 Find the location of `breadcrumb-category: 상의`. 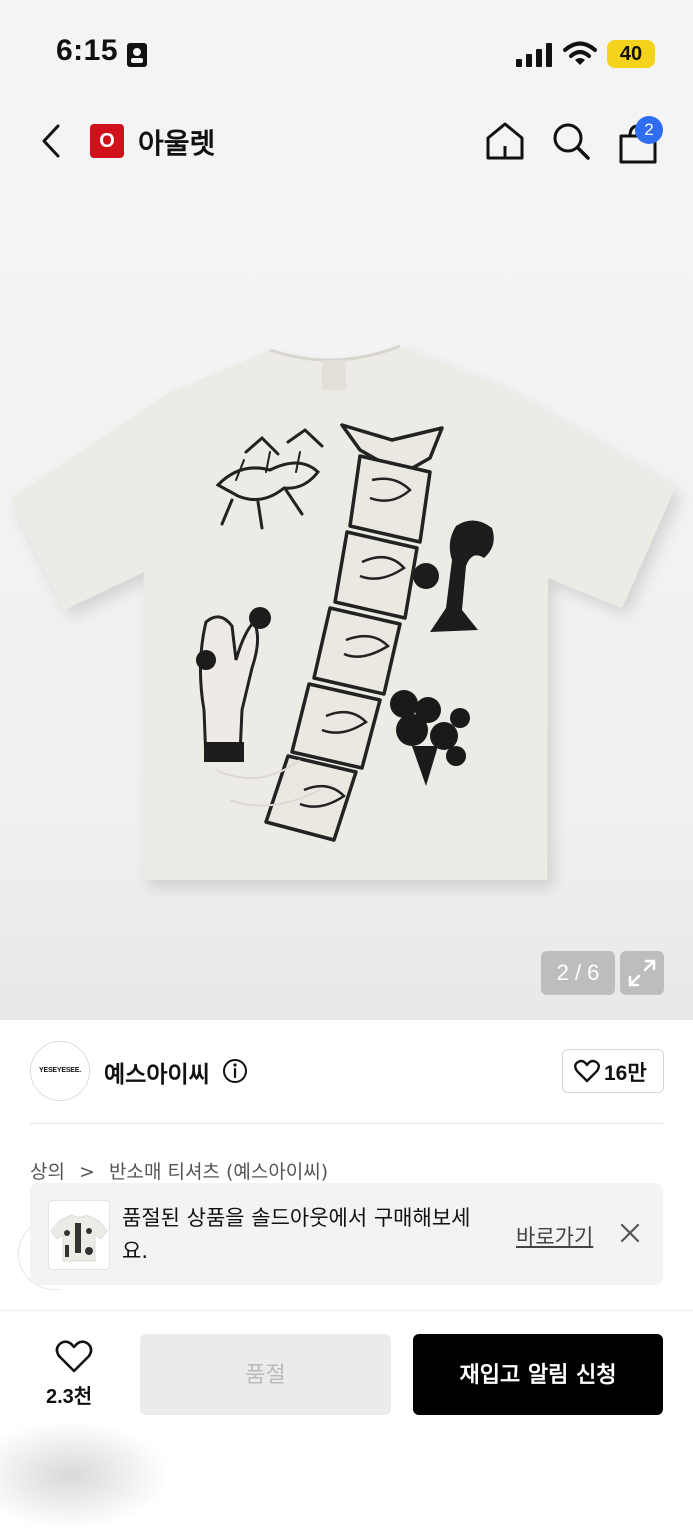

breadcrumb-category: 상의 is located at coordinates (47, 1172).